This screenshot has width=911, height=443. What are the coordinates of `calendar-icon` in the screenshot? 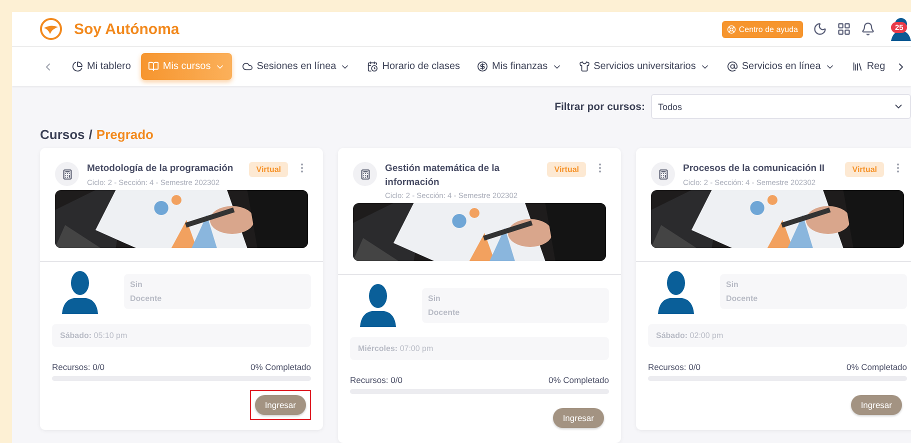 It's located at (372, 66).